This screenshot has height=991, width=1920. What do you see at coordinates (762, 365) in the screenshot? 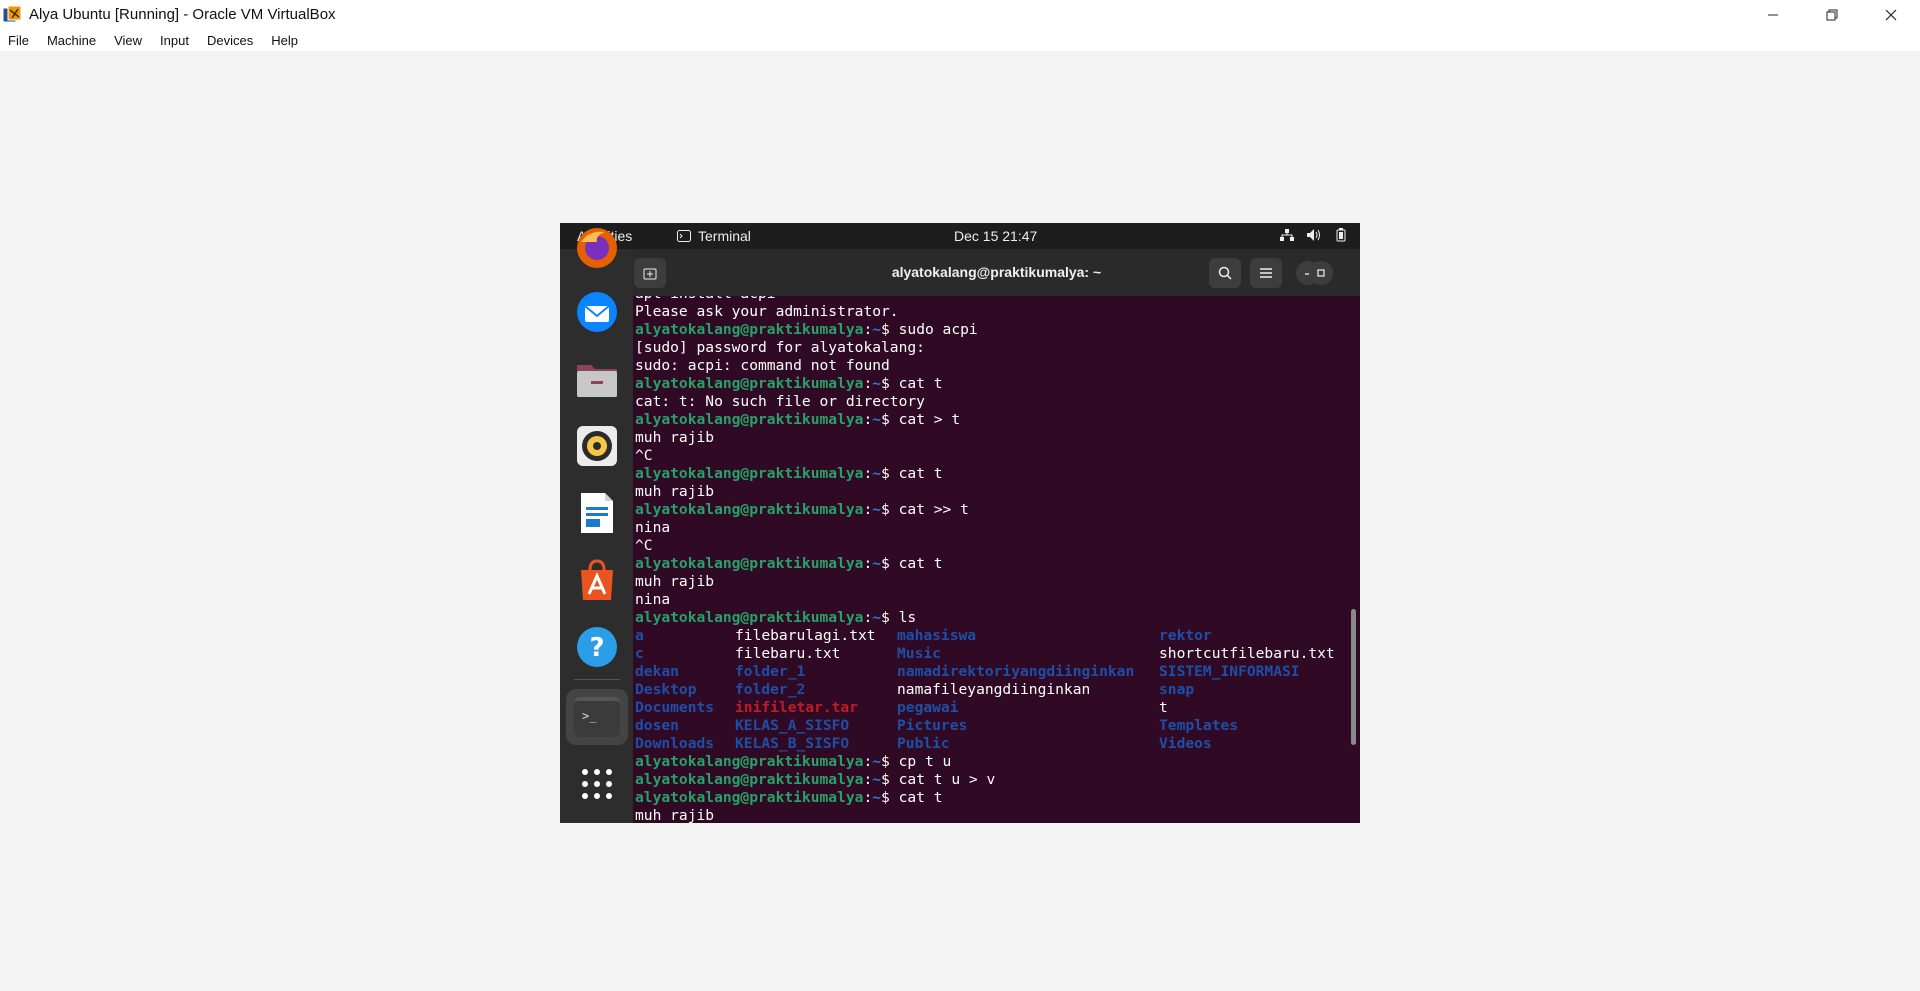
I see `output-line: sudo: acpi: command not found` at bounding box center [762, 365].